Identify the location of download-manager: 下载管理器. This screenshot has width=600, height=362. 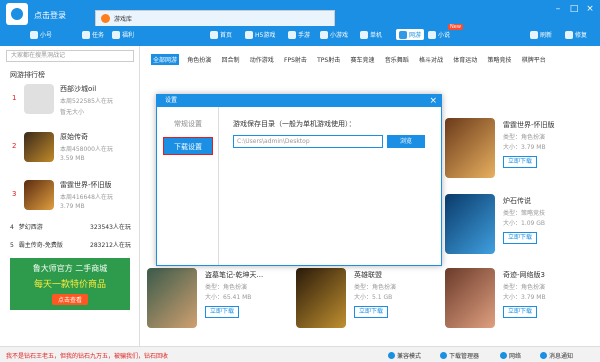
(459, 355).